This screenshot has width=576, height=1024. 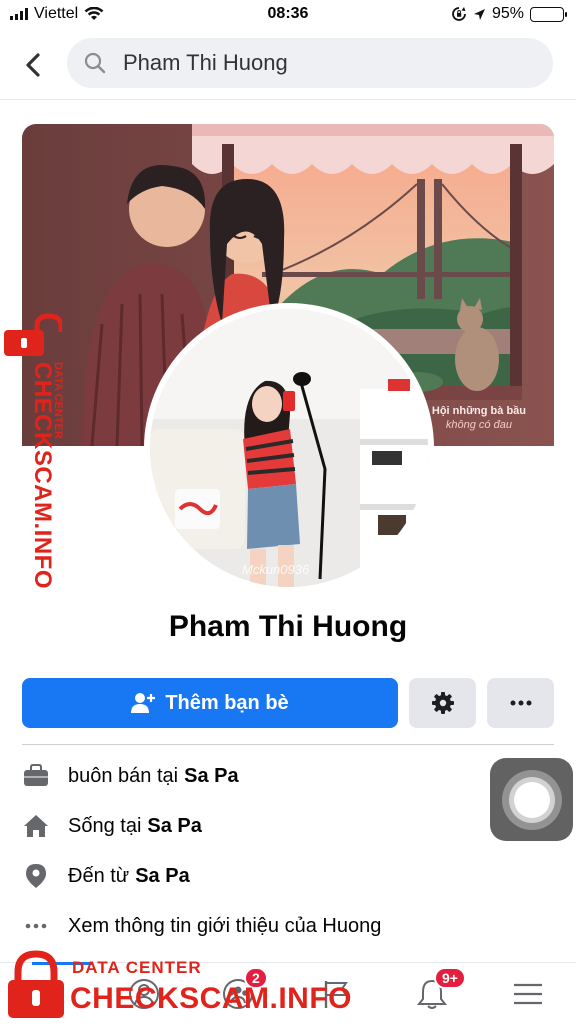 I want to click on back-button, so click(x=33, y=65).